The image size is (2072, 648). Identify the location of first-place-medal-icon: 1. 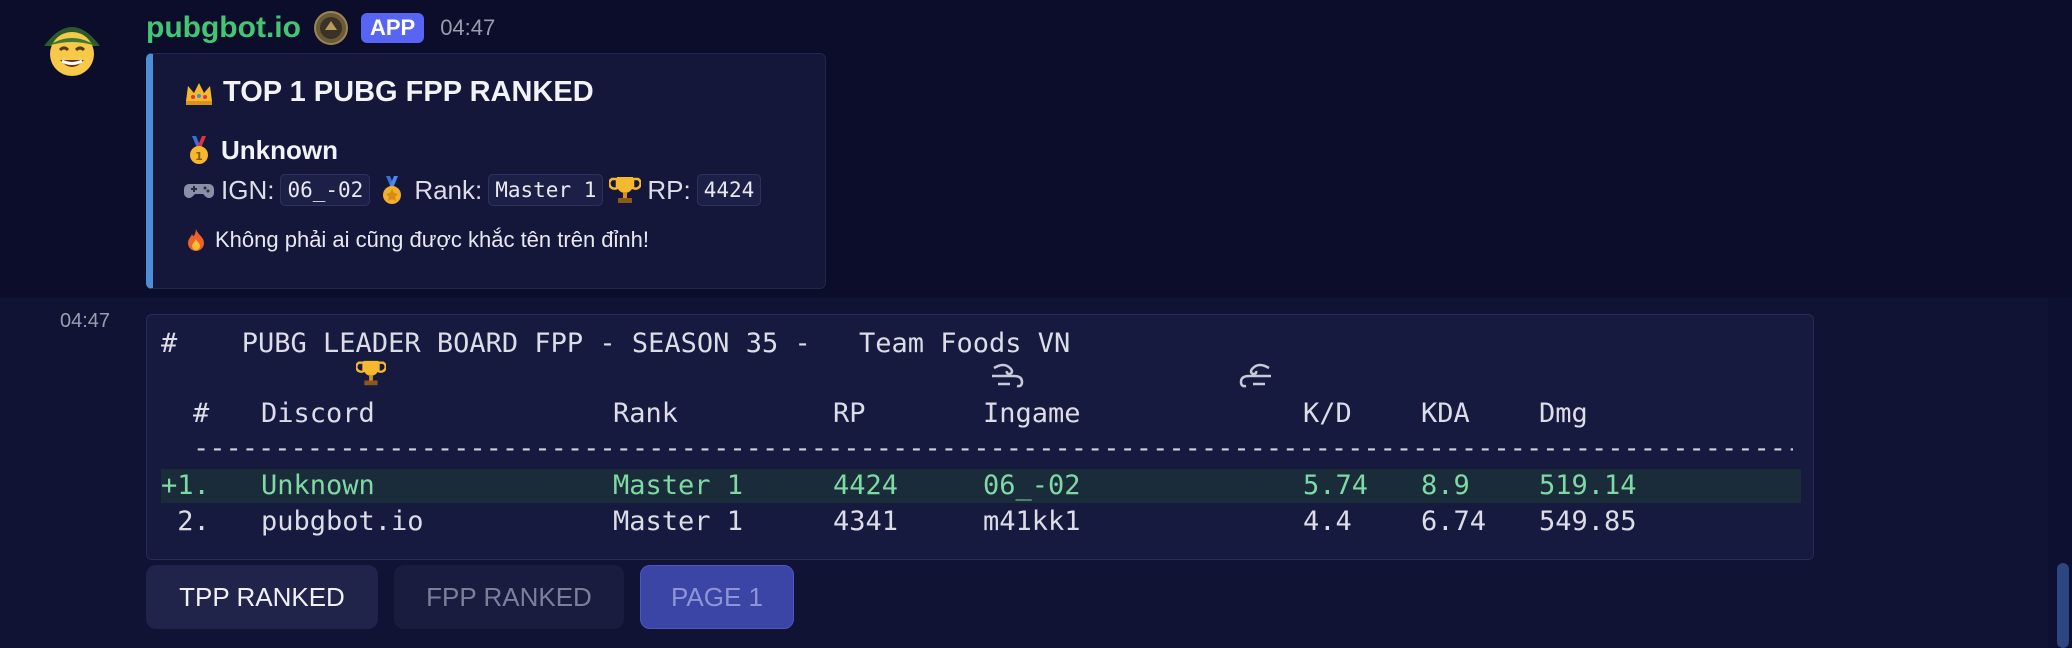
(199, 150).